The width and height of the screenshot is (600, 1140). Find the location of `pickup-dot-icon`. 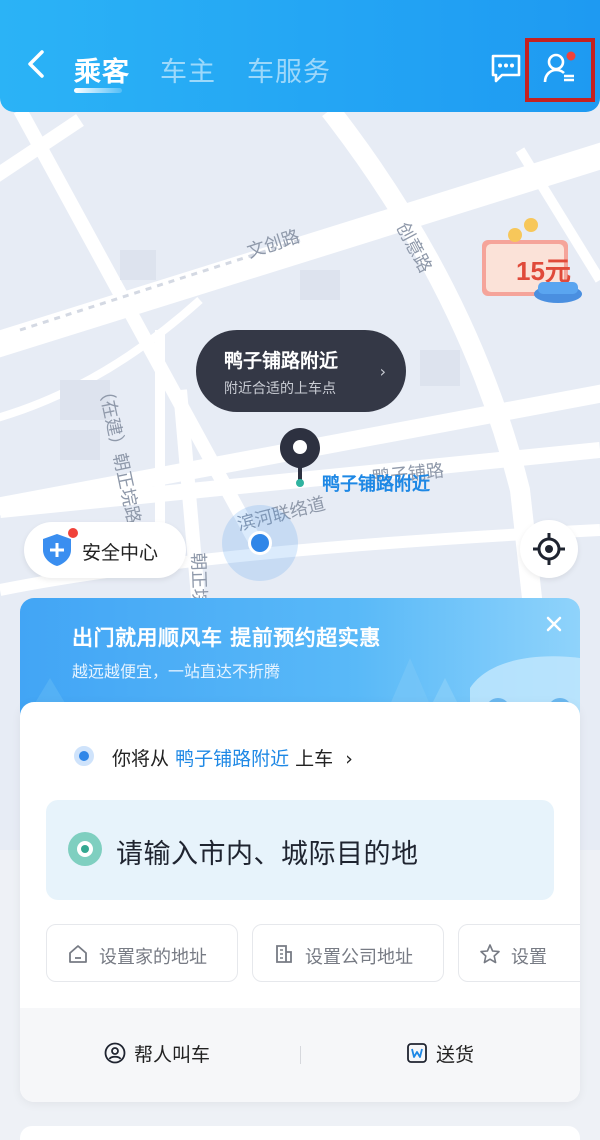

pickup-dot-icon is located at coordinates (84, 756).